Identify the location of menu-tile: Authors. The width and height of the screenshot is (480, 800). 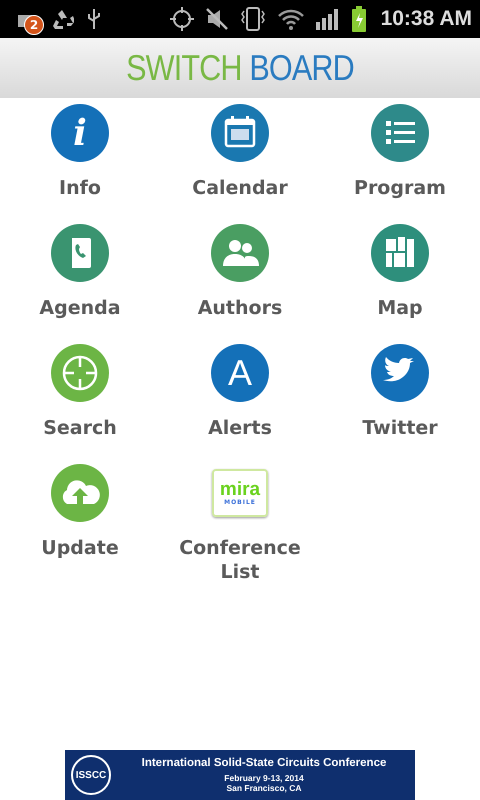
(240, 284).